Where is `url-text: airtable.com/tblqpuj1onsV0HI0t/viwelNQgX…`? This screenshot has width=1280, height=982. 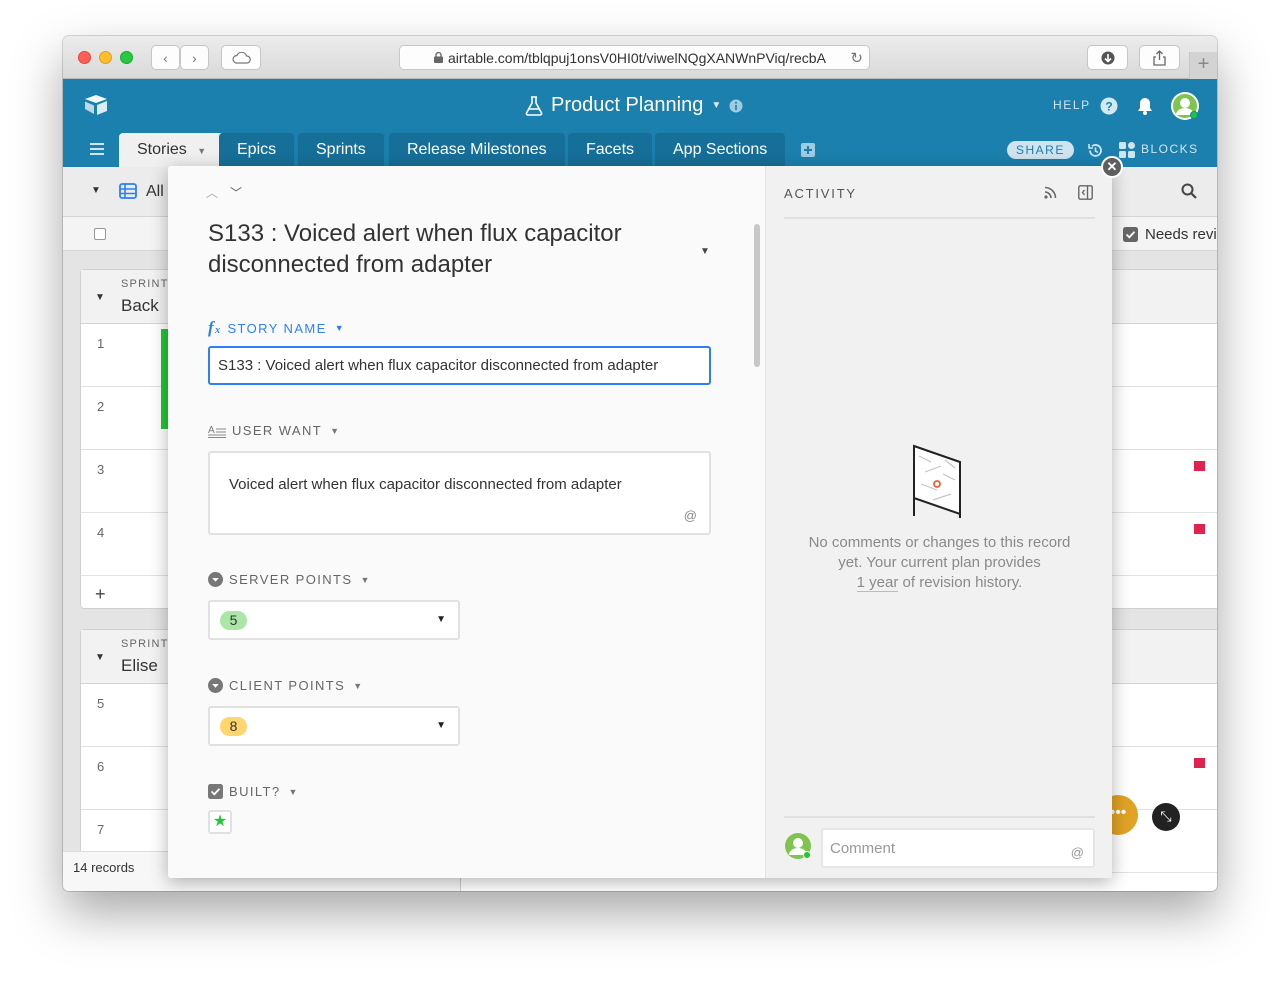
url-text: airtable.com/tblqpuj1onsV0HI0t/viwelNQgX… is located at coordinates (637, 57).